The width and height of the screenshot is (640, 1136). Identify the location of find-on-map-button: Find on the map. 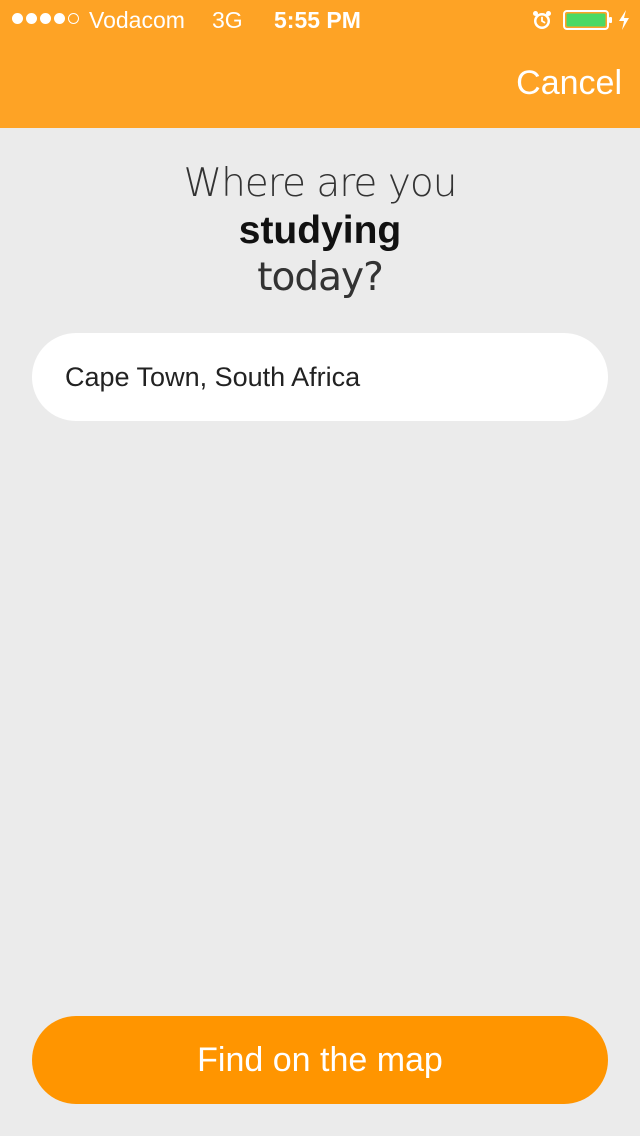
(320, 1060).